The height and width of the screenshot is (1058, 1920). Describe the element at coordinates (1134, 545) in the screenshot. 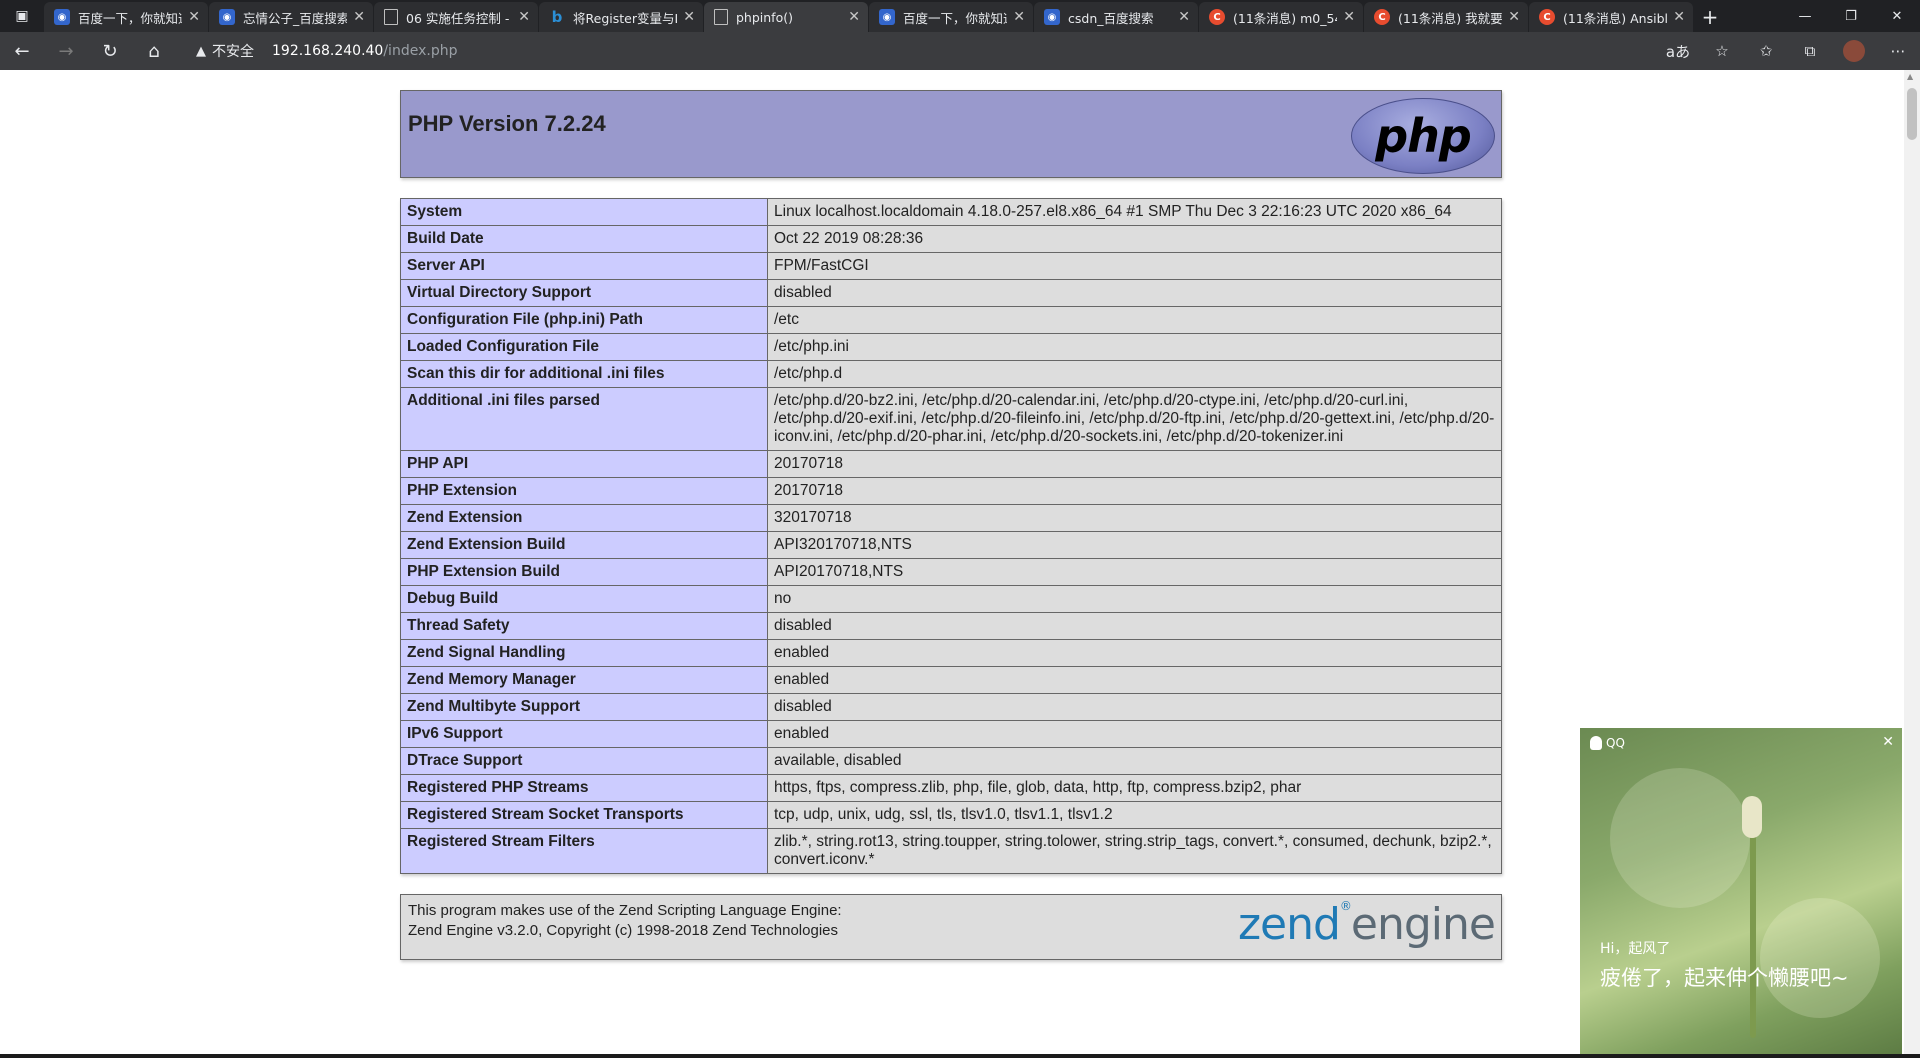

I see `row-value: API320170718,NTS` at that location.